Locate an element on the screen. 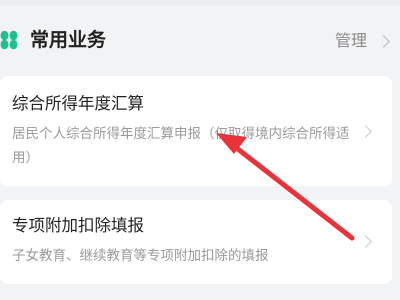  manage-label: 管理 is located at coordinates (350, 40).